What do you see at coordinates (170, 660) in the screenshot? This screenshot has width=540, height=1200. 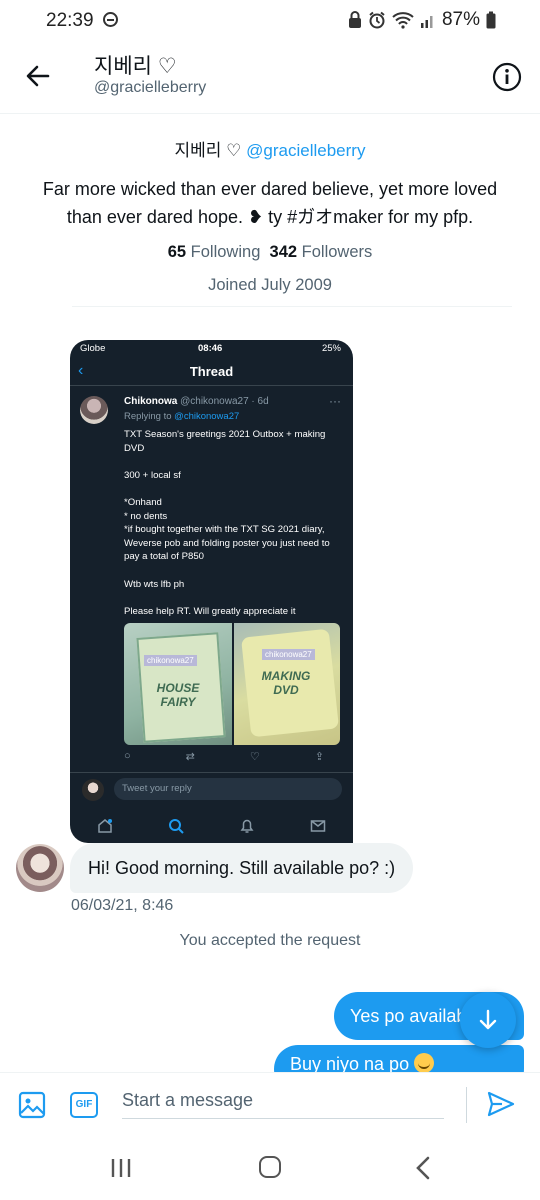 I see `ss-photo-1-tag: chikonowa27` at bounding box center [170, 660].